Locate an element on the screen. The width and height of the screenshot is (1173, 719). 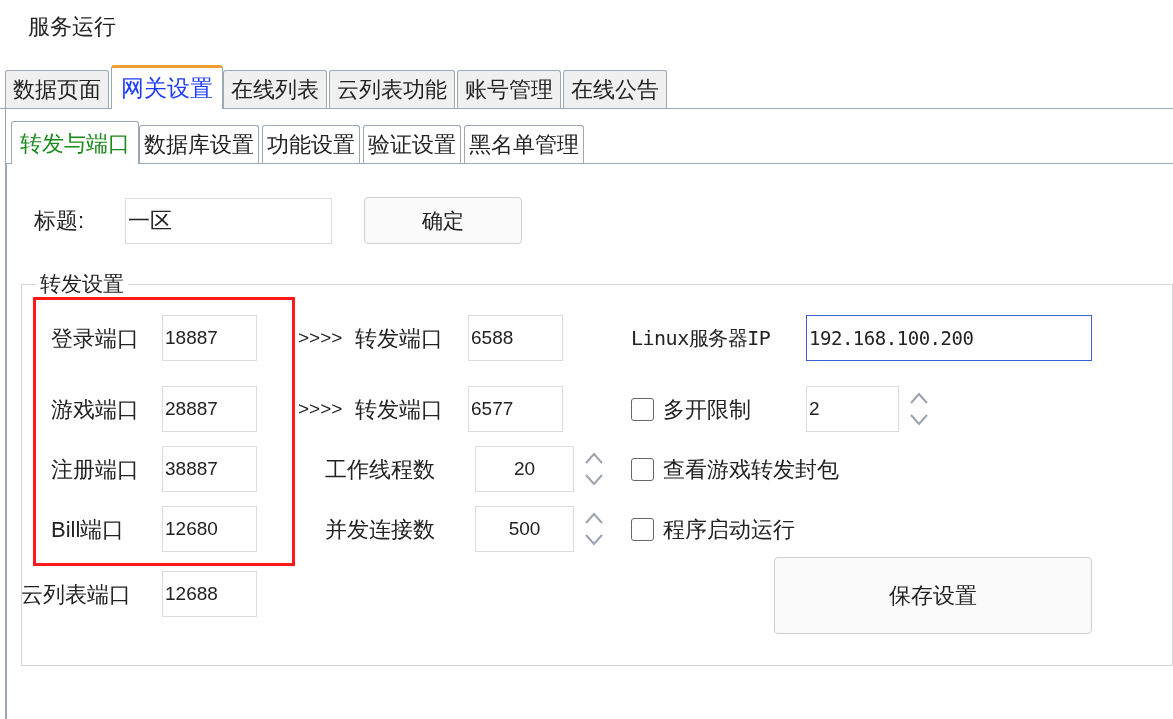
sub-tab: 功能设置 is located at coordinates (311, 144).